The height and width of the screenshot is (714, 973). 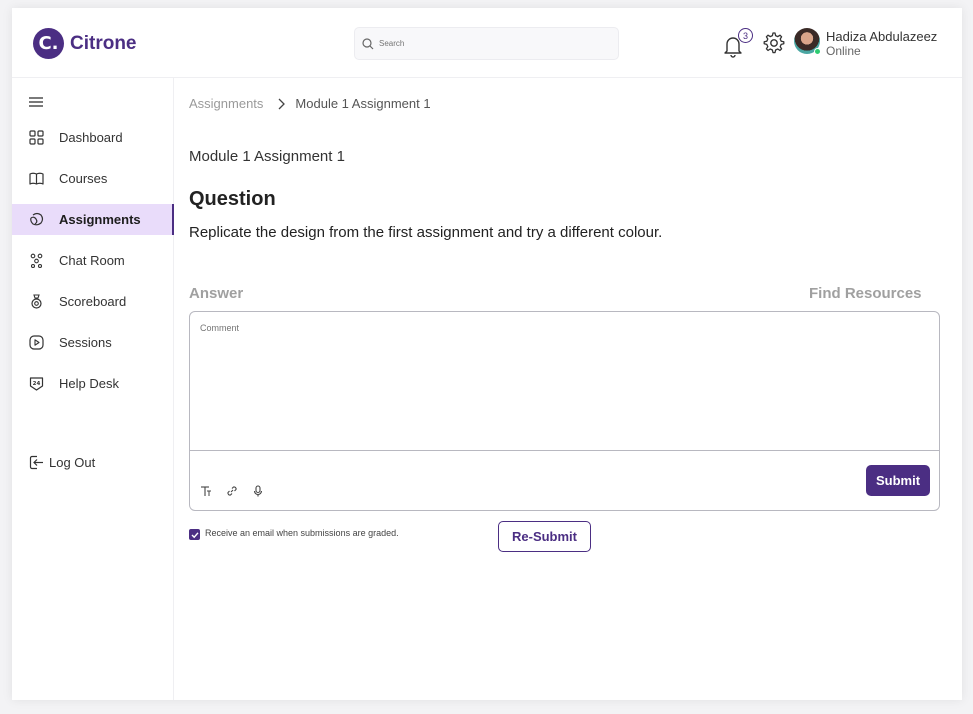 I want to click on sidebar-item-scoreboard: Scoreboard, so click(x=92, y=301).